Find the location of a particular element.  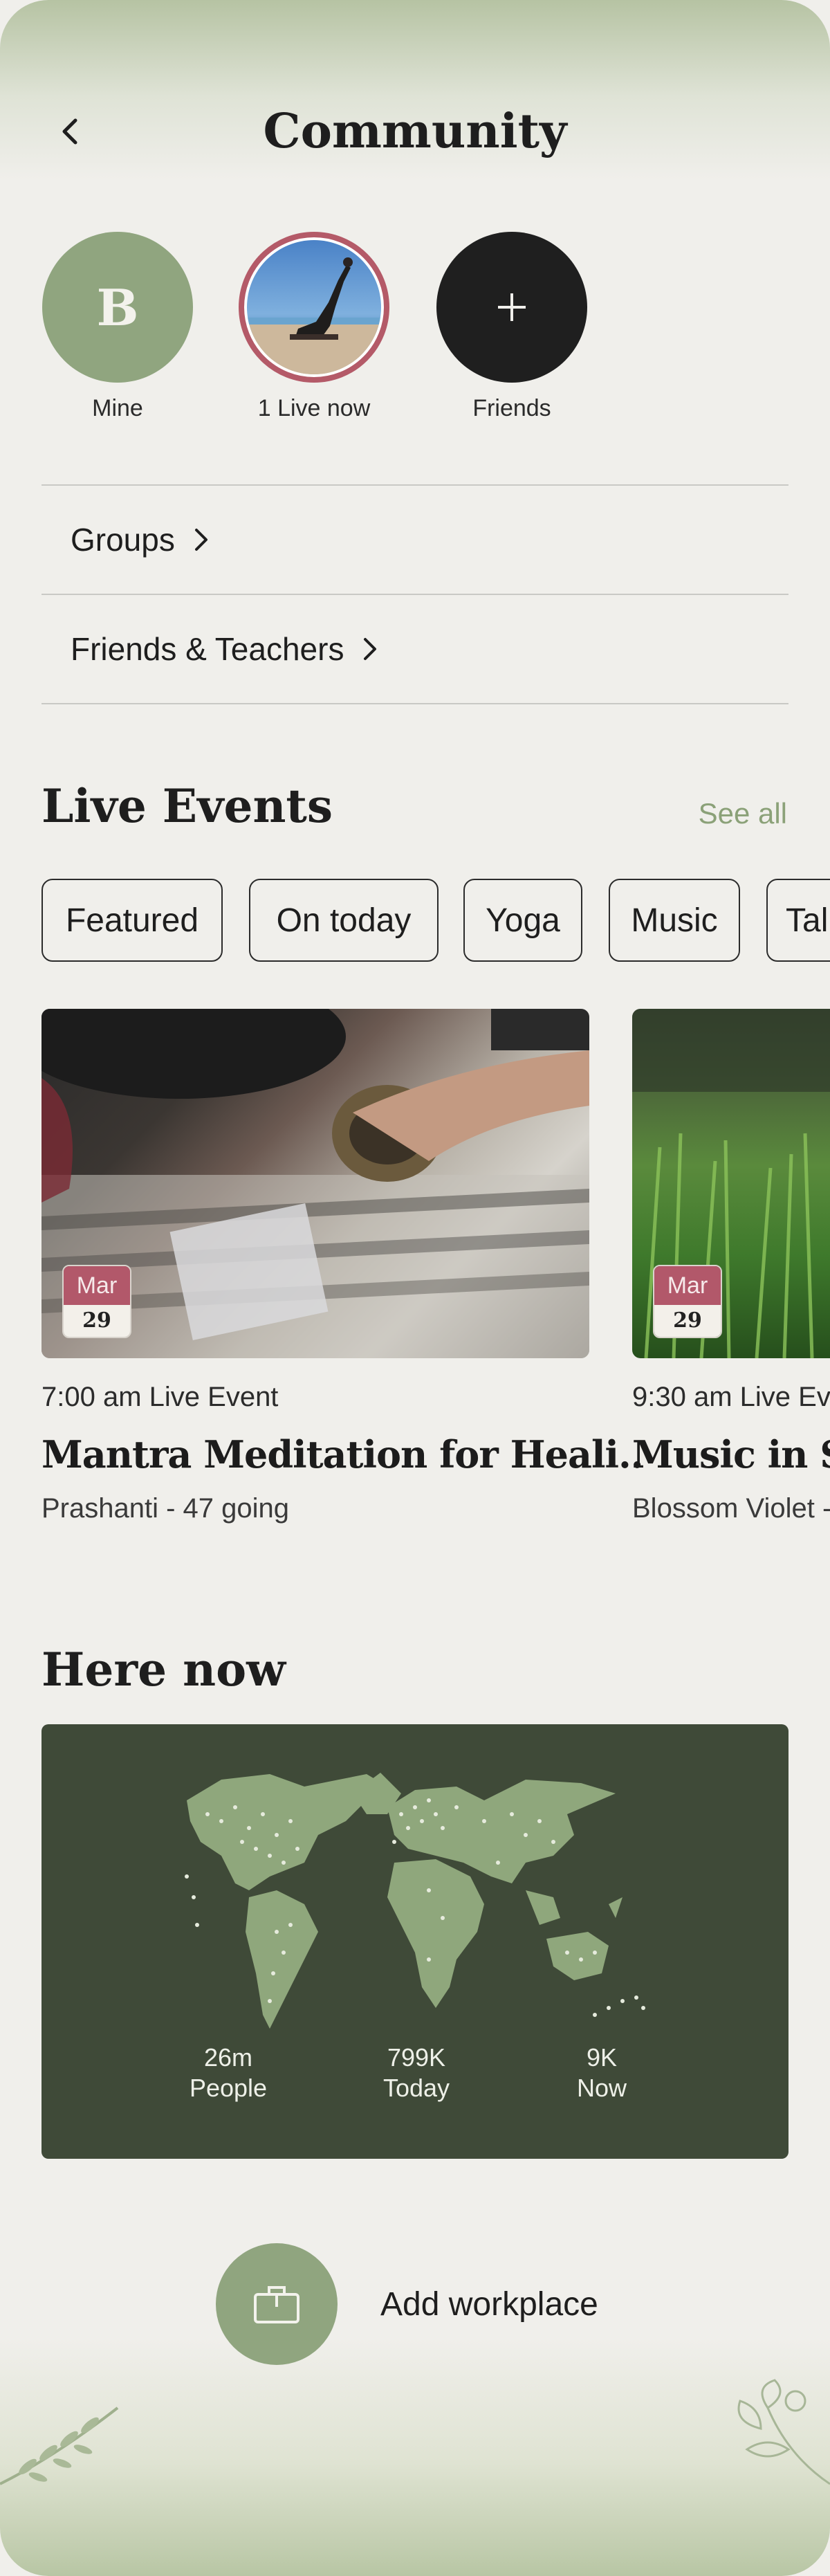

add-friend-button is located at coordinates (511, 308).